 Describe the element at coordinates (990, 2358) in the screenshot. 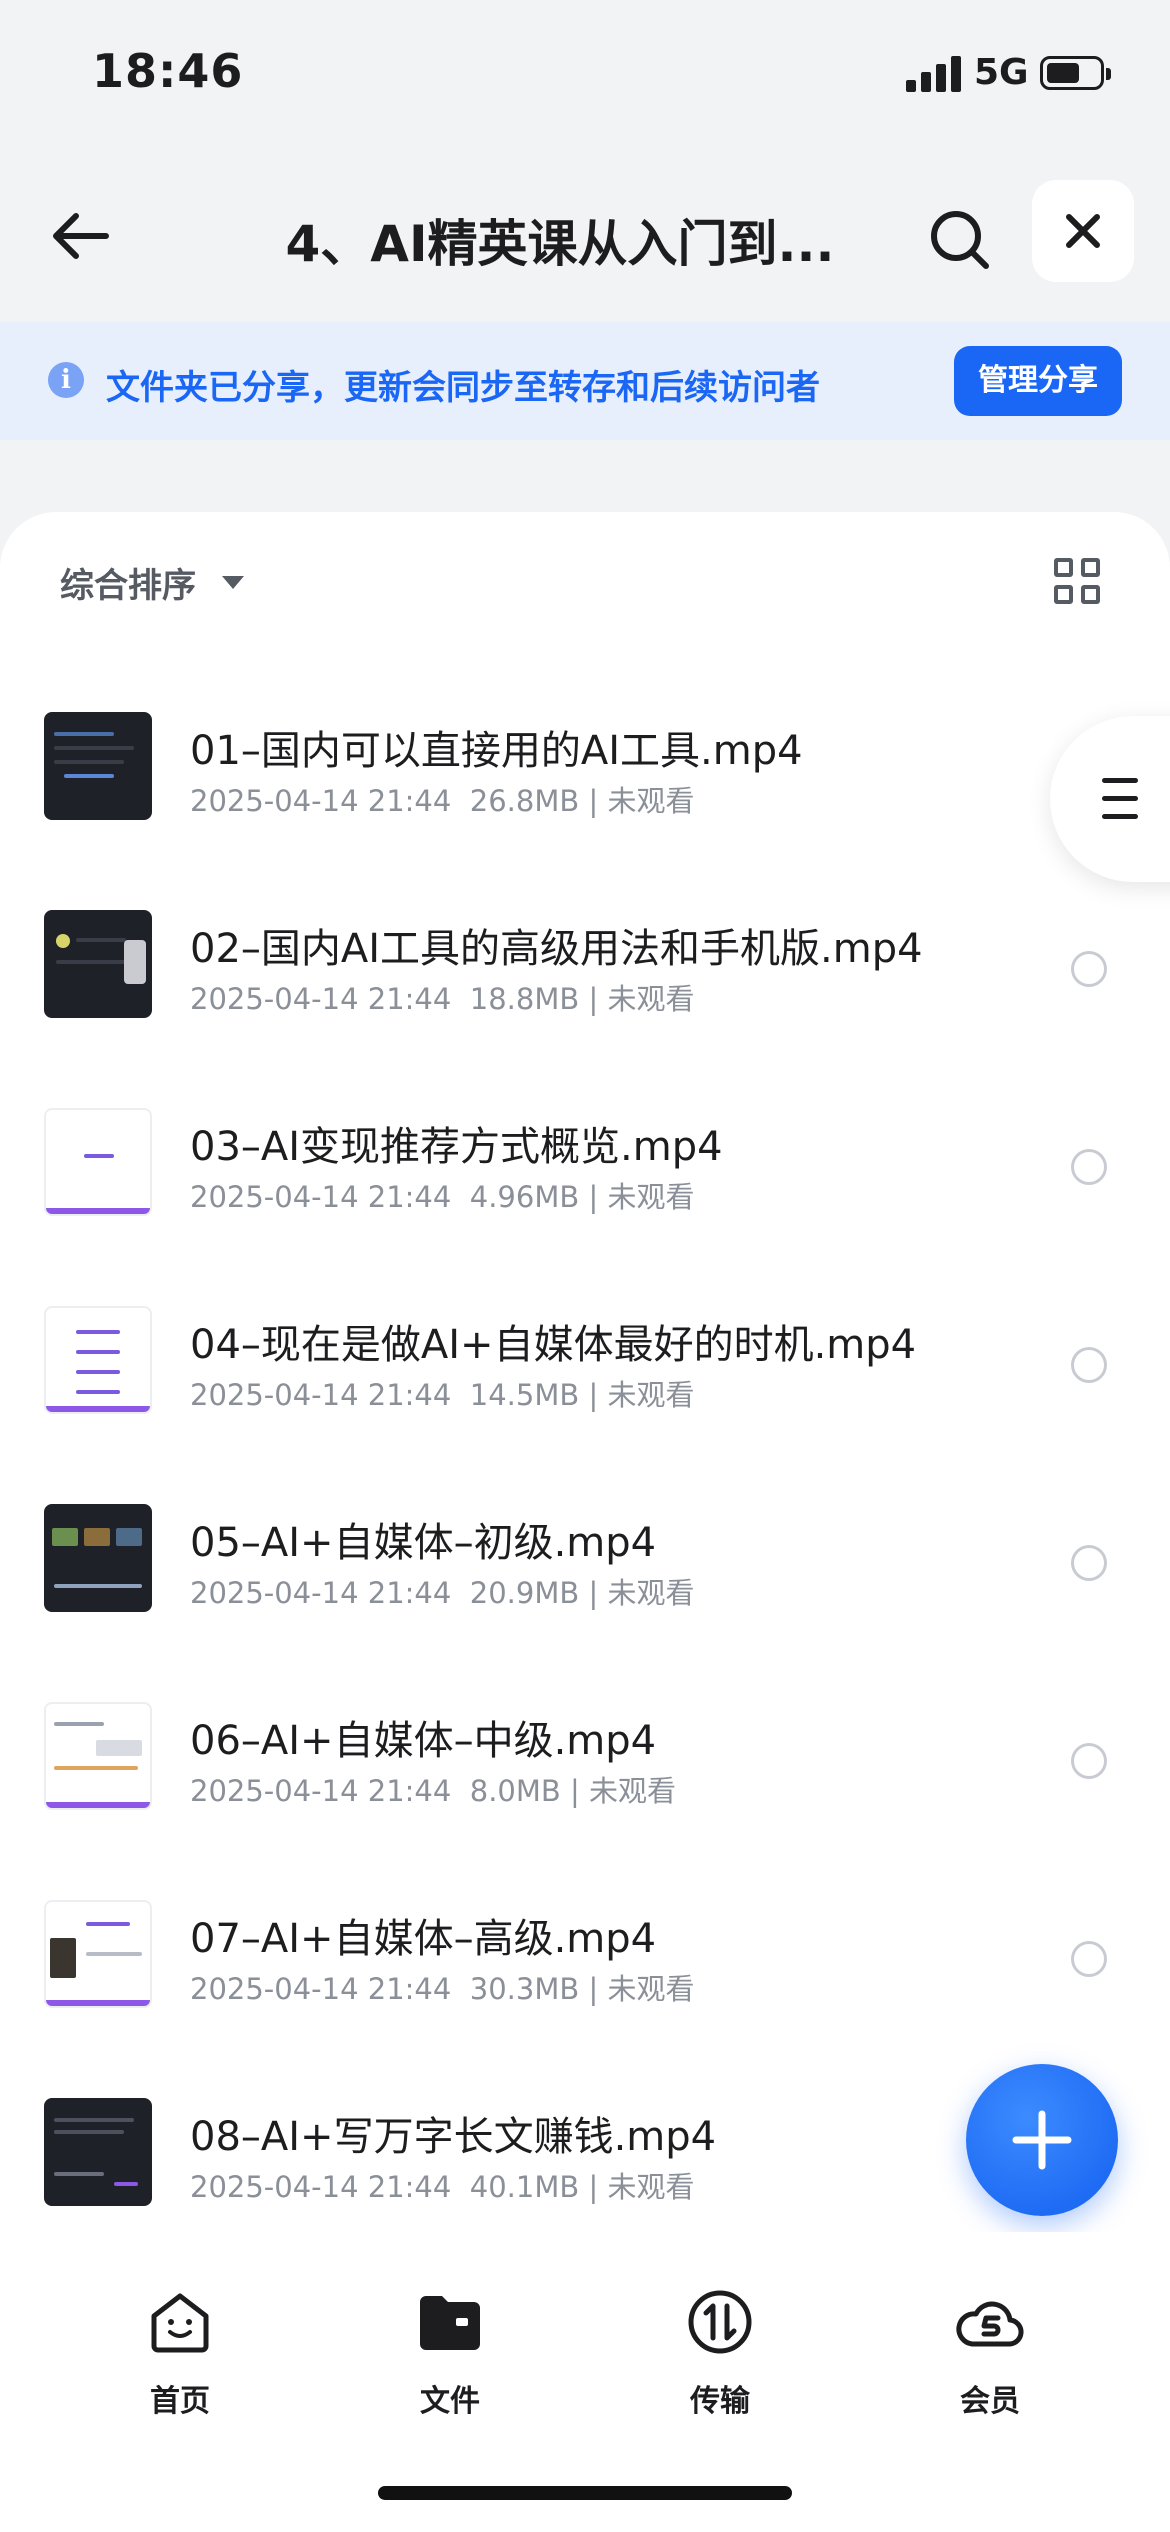

I see `tab-vip: 会员` at that location.